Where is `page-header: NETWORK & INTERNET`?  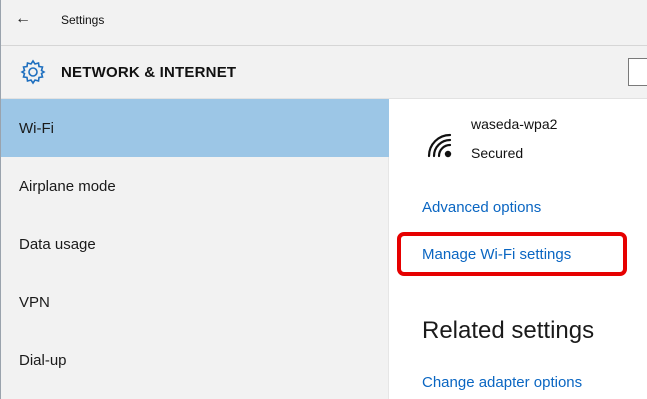 page-header: NETWORK & INTERNET is located at coordinates (324, 72).